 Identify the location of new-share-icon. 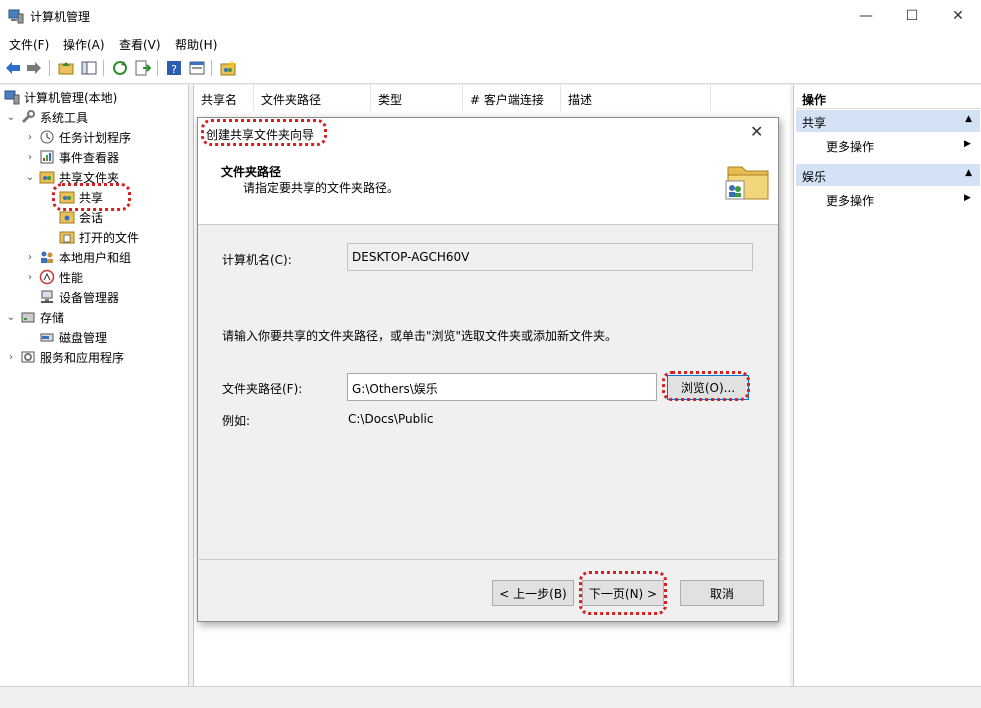
(228, 68).